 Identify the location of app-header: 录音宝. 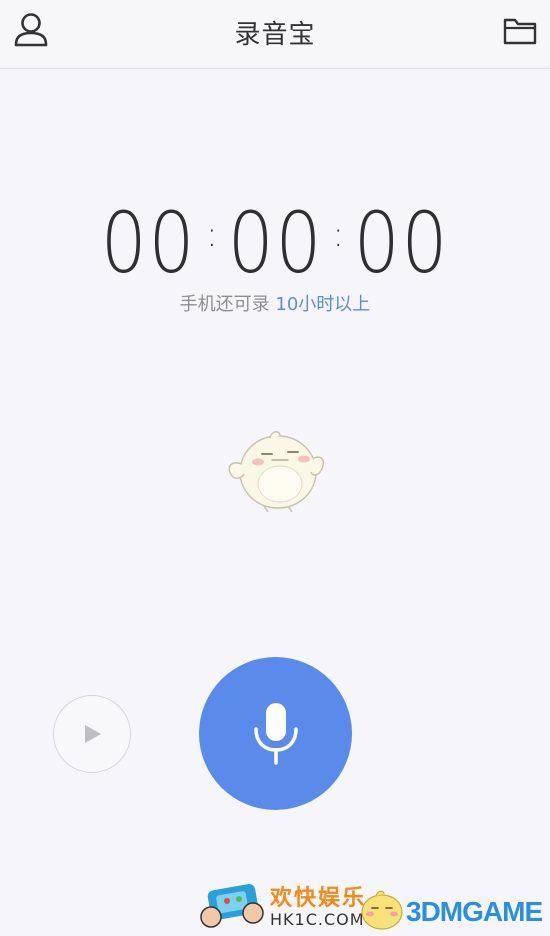
(275, 34).